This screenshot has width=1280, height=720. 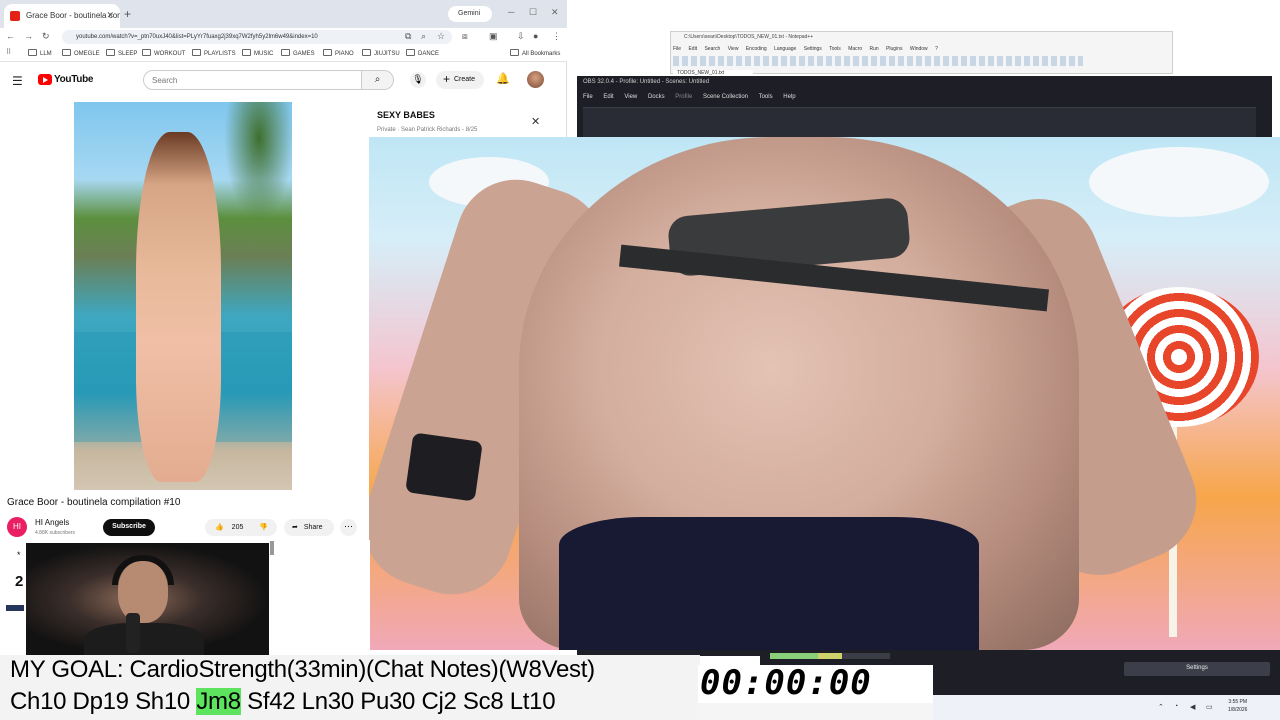 I want to click on profile-icon: ●, so click(x=535, y=36).